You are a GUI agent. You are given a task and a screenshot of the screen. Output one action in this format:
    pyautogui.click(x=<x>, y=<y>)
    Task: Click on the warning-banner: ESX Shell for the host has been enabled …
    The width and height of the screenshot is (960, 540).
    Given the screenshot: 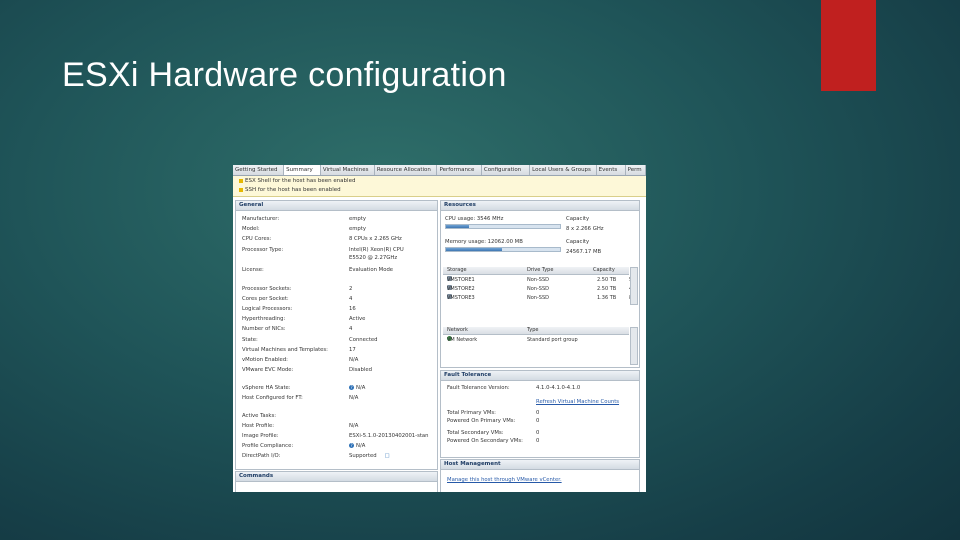 What is the action you would take?
    pyautogui.click(x=439, y=186)
    